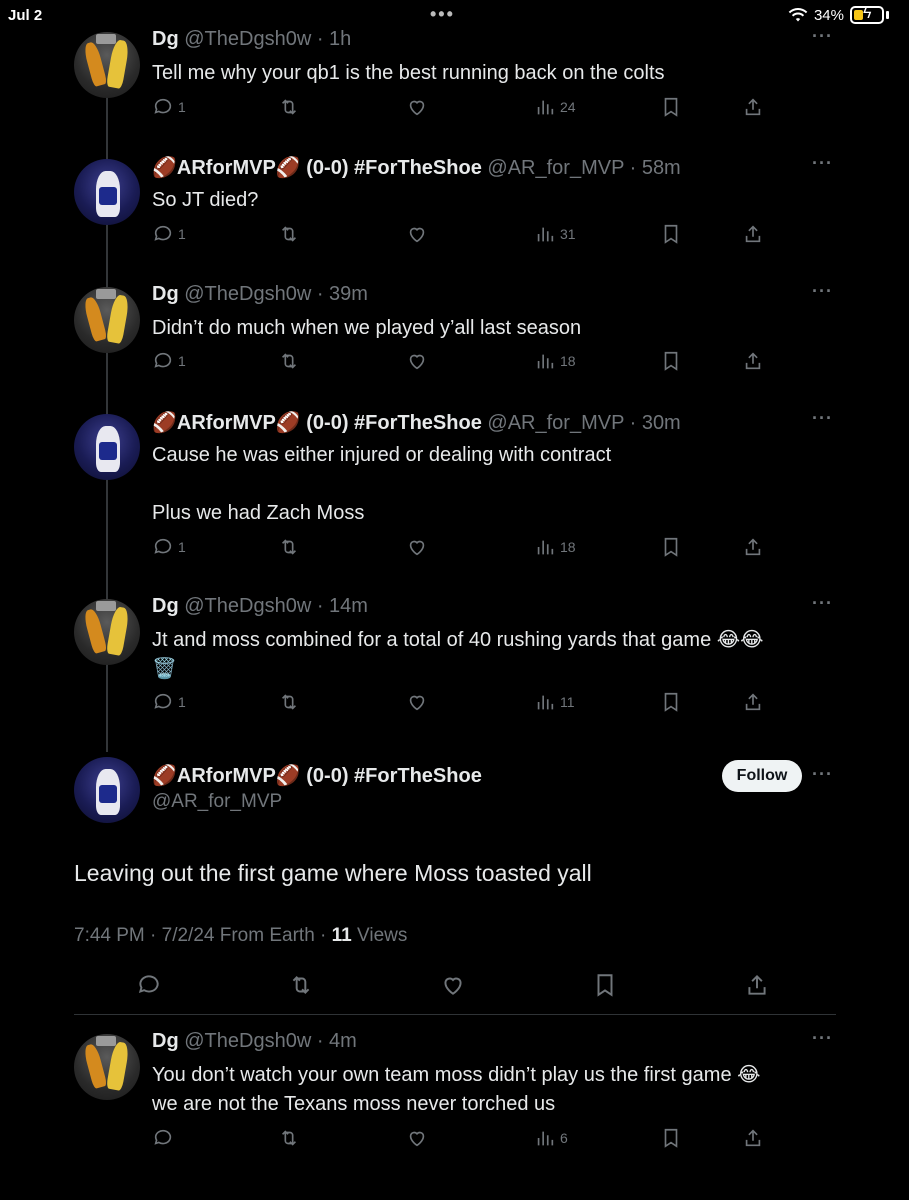 Image resolution: width=909 pixels, height=1200 pixels. Describe the element at coordinates (564, 1138) in the screenshot. I see `views-count: 6` at that location.